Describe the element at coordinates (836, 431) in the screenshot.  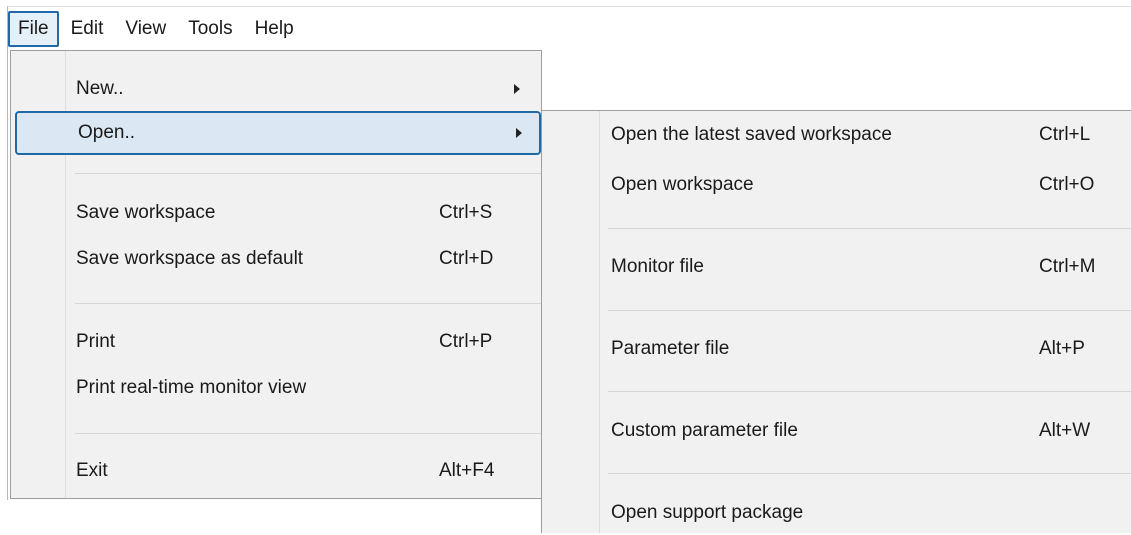
I see `submenu-item-custom-parameter-file: Custom parameter file Alt+W` at that location.